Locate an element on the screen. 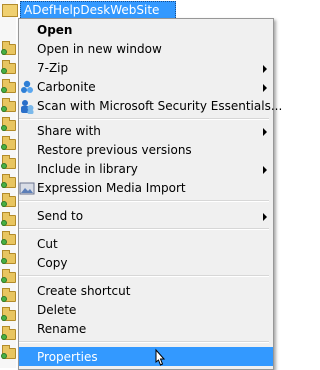 This screenshot has width=320, height=370. selected-folder-row: ADefHelpDeskWebSite is located at coordinates (137, 10).